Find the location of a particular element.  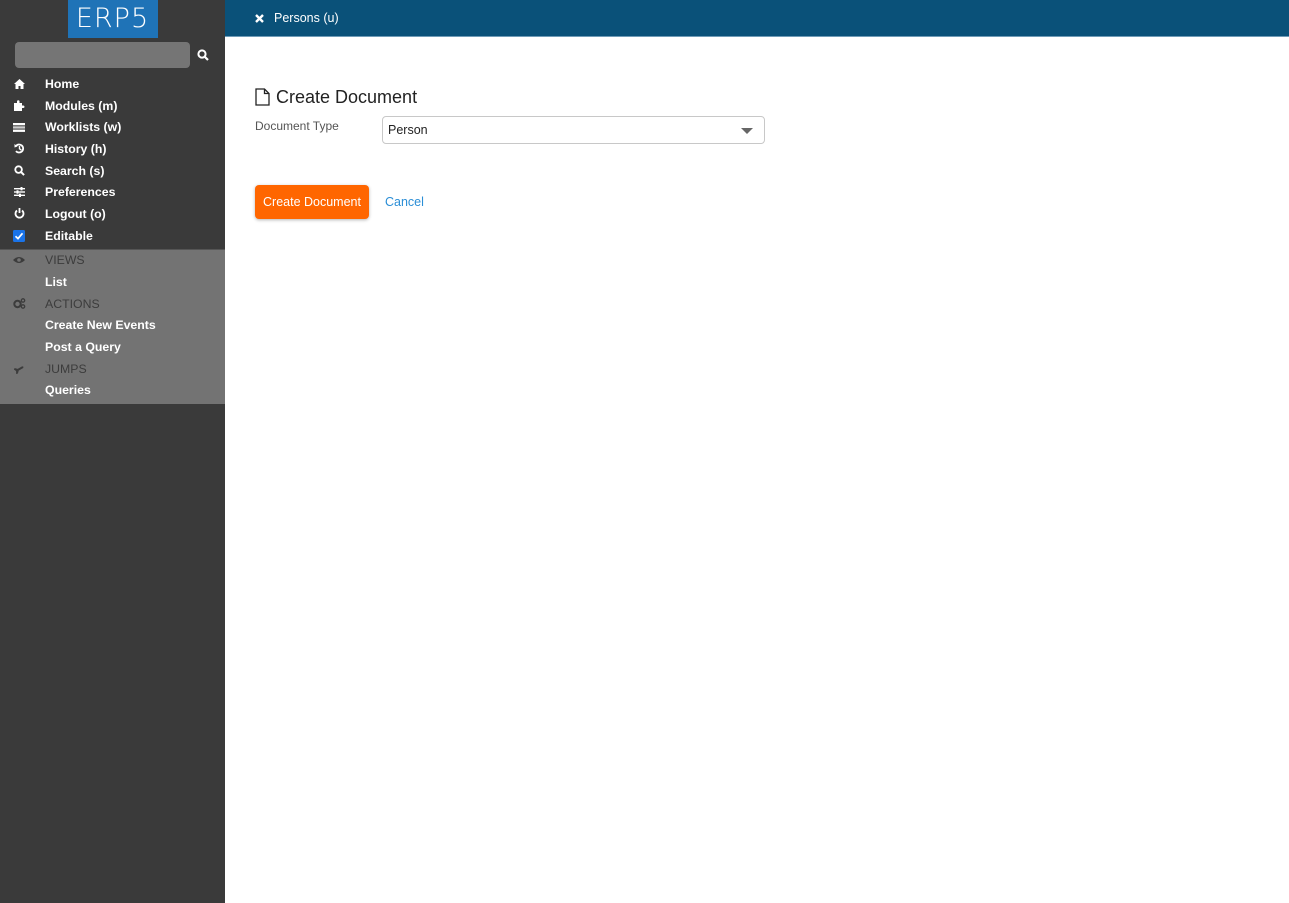

tasks-icon is located at coordinates (19, 127).